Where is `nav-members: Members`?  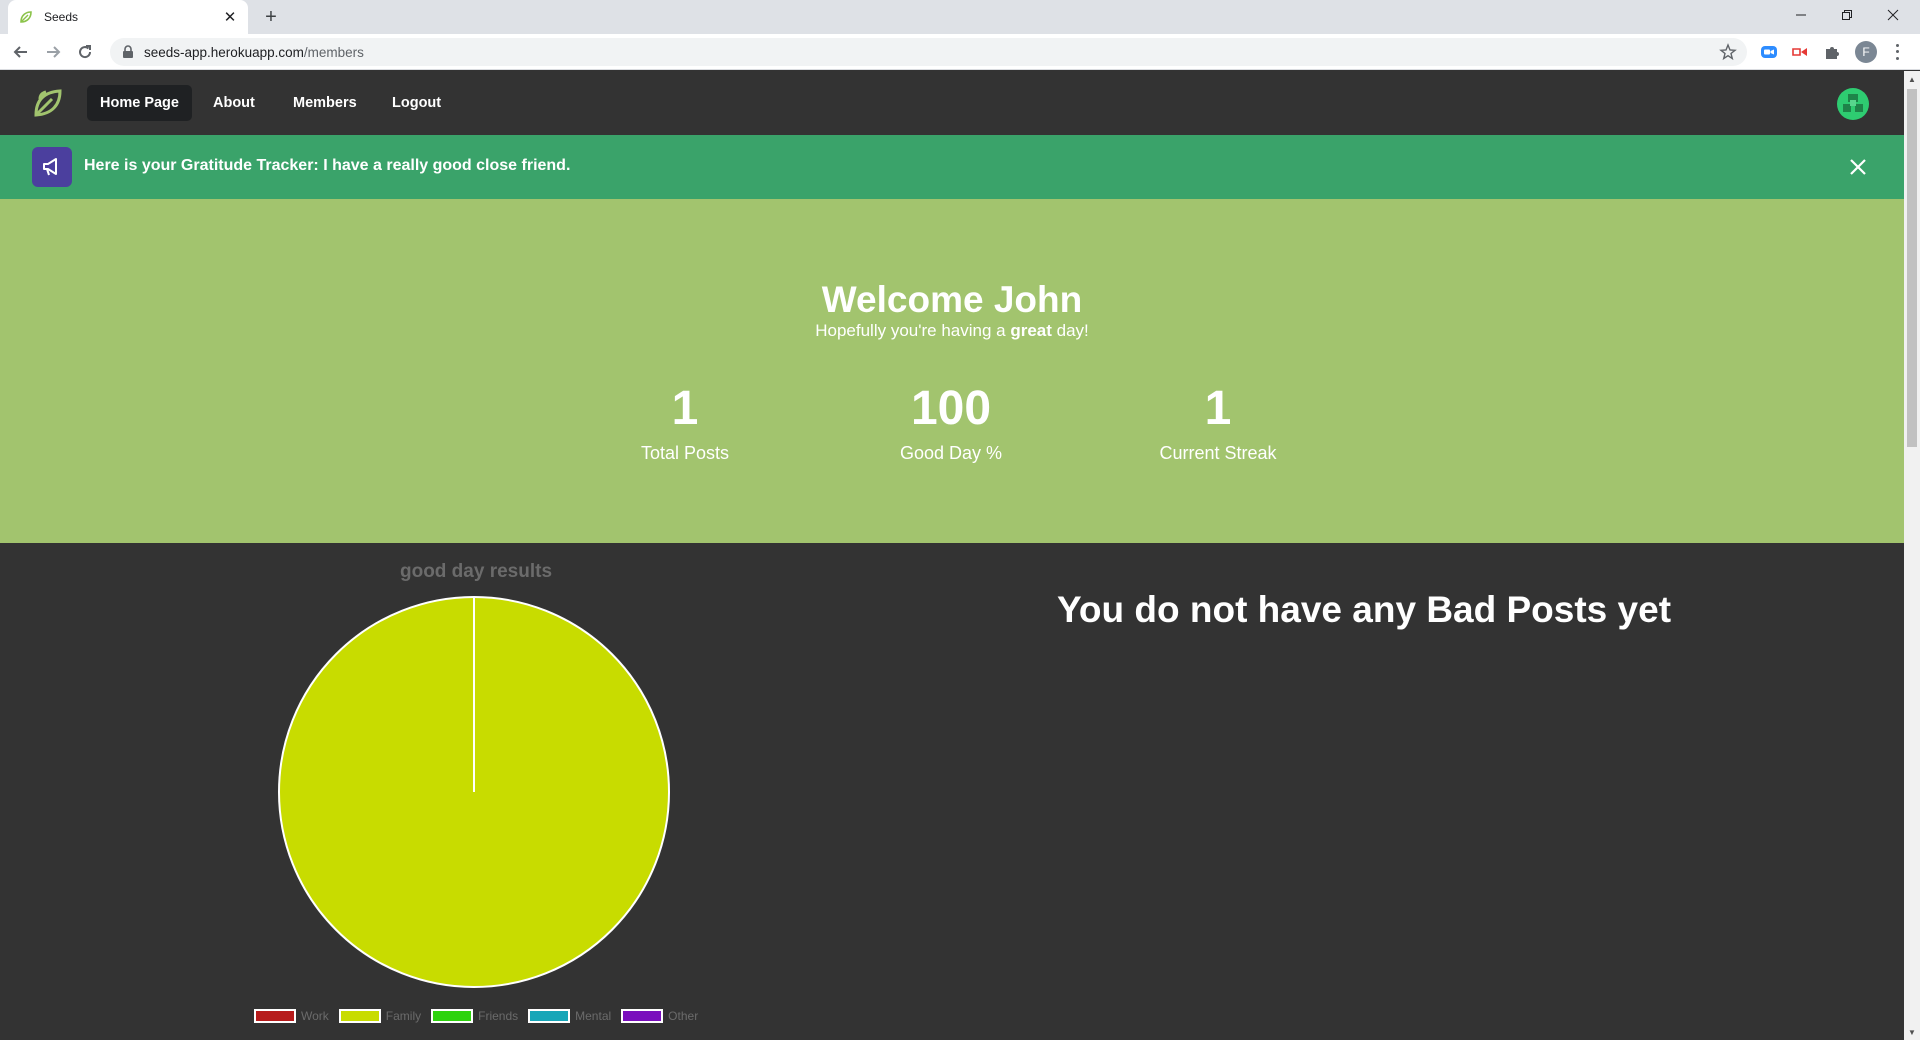
nav-members: Members is located at coordinates (325, 103).